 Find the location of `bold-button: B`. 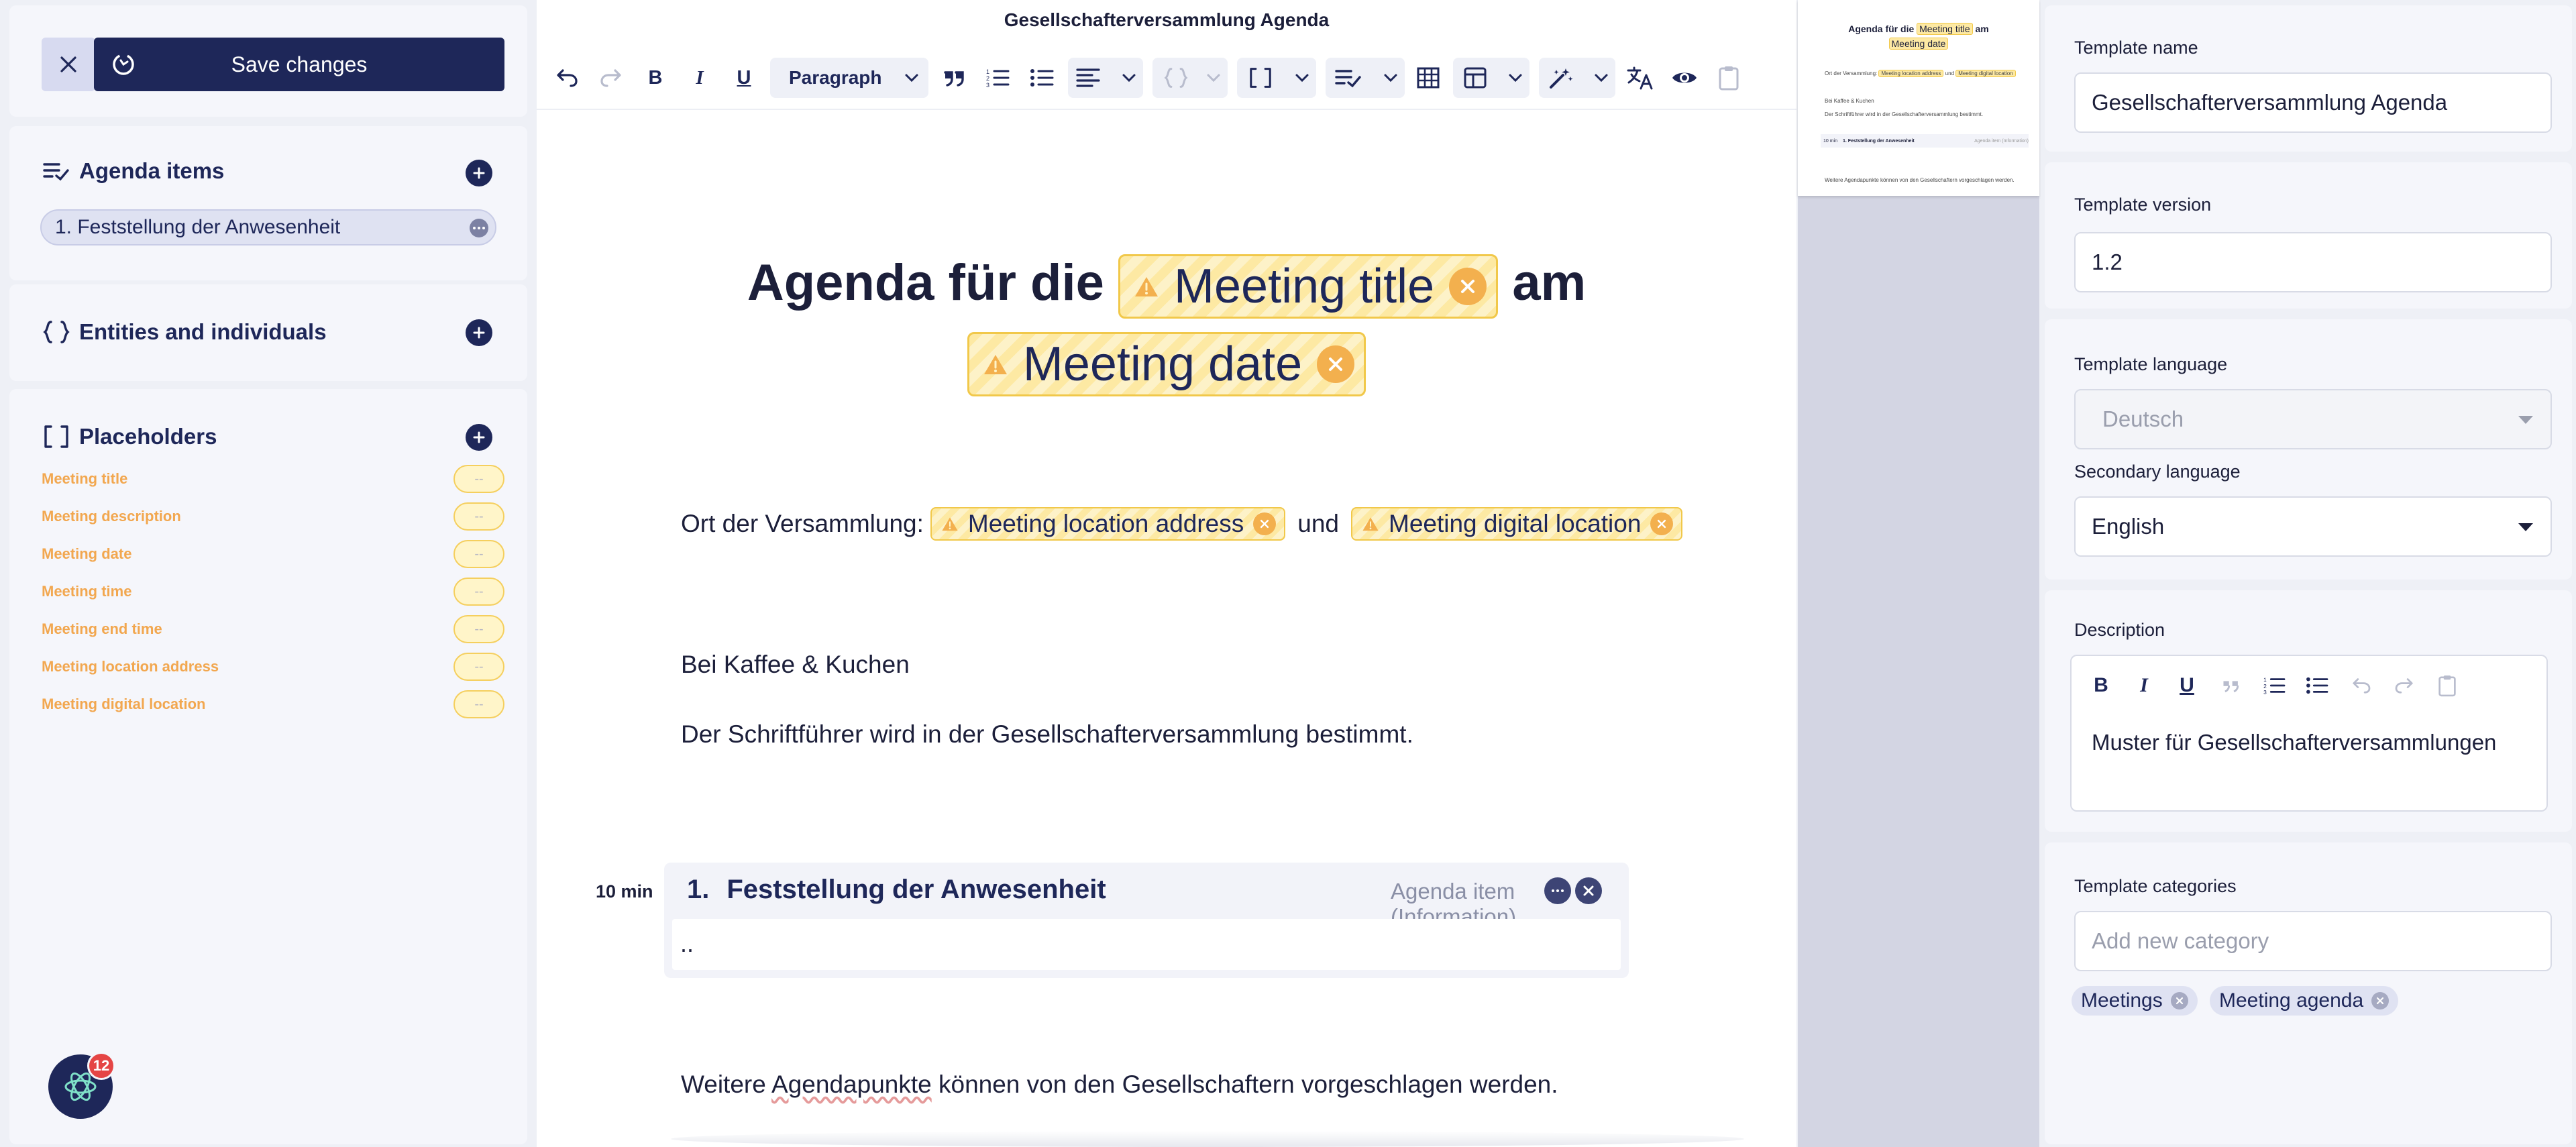

bold-button: B is located at coordinates (655, 78).